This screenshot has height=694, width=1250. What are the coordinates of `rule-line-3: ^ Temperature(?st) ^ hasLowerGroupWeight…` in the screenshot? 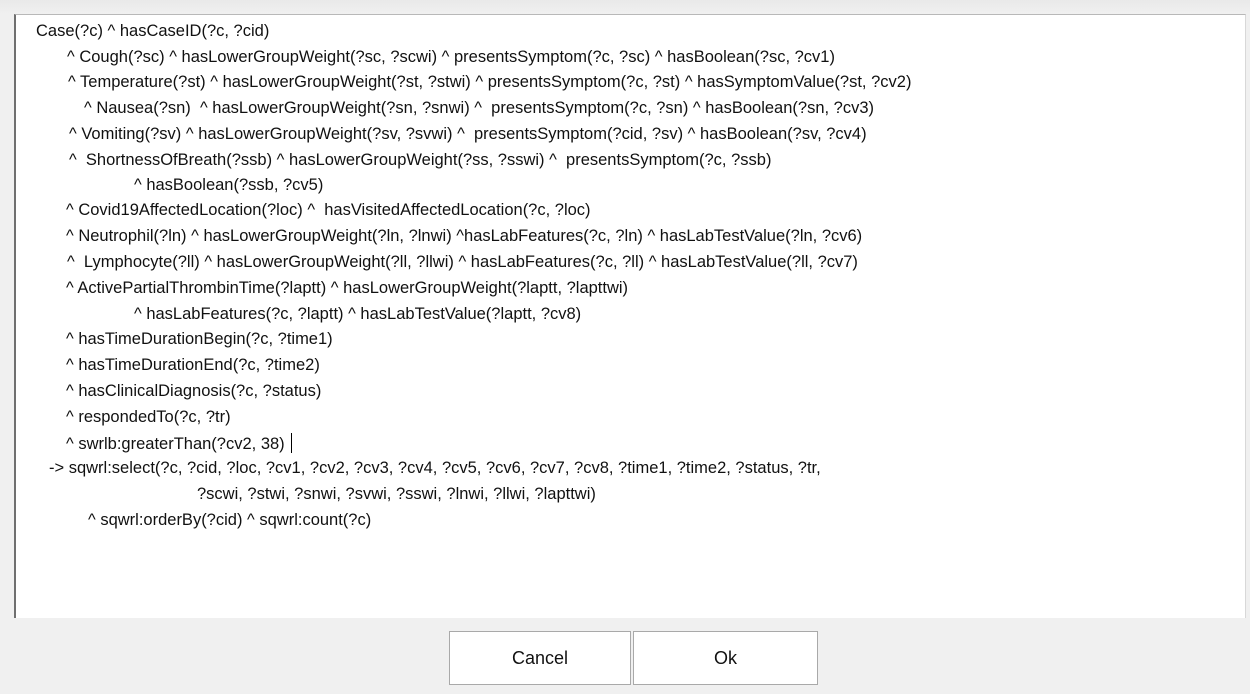 It's located at (490, 82).